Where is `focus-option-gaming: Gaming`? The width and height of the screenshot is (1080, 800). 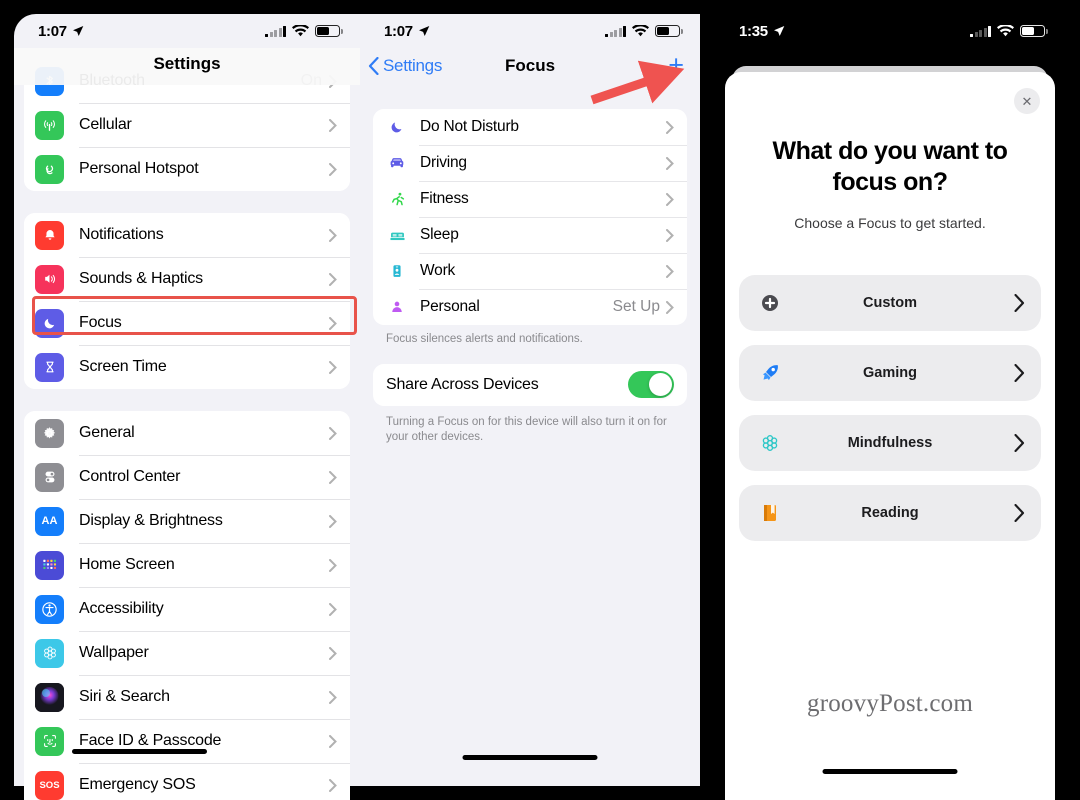 focus-option-gaming: Gaming is located at coordinates (890, 373).